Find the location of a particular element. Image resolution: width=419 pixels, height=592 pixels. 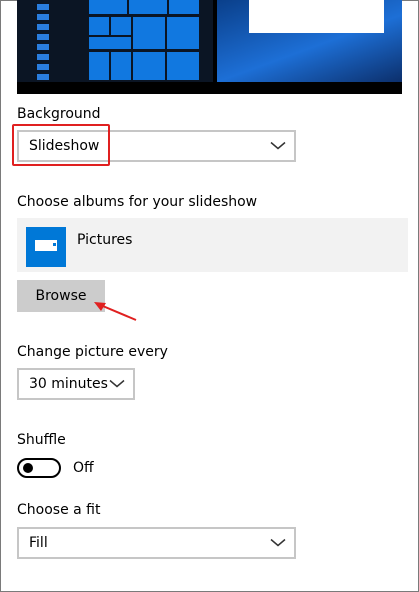

album-item: Pictures is located at coordinates (212, 245).